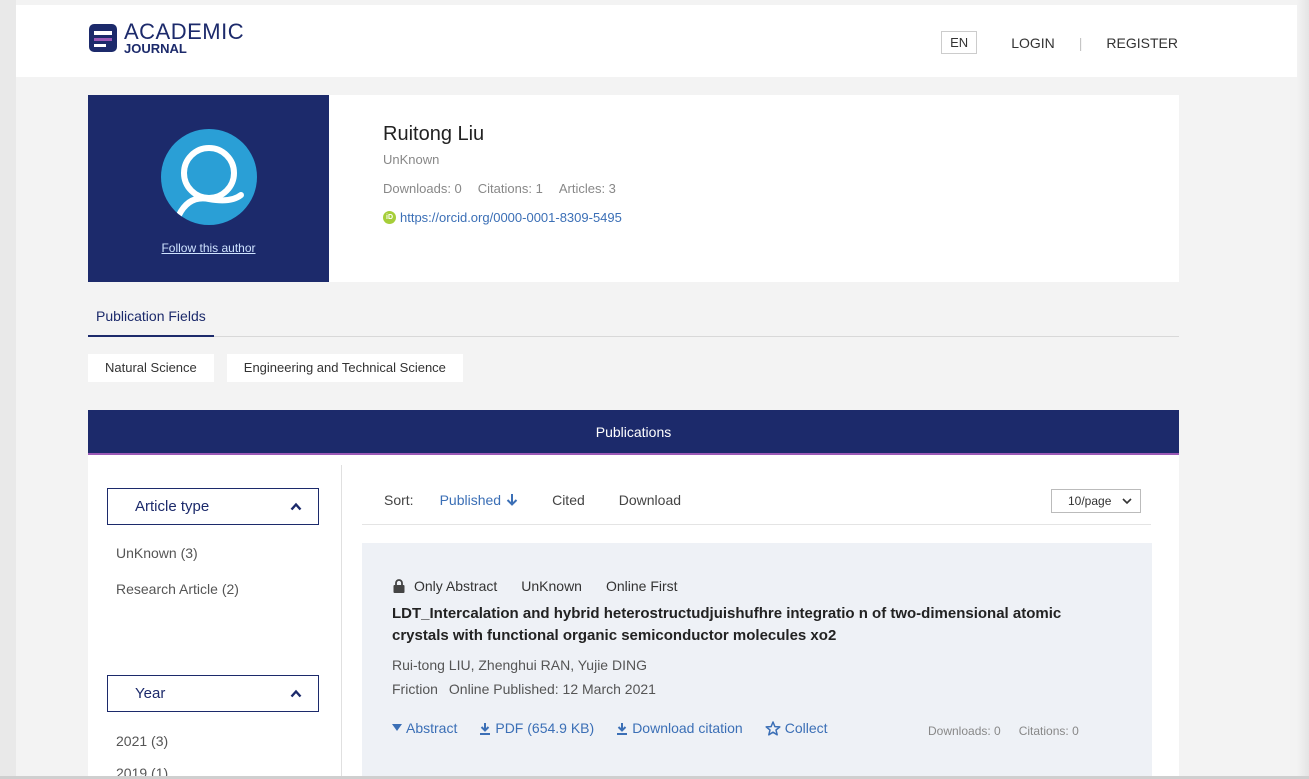  Describe the element at coordinates (411, 159) in the screenshot. I see `author-affiliation: UnKnown` at that location.